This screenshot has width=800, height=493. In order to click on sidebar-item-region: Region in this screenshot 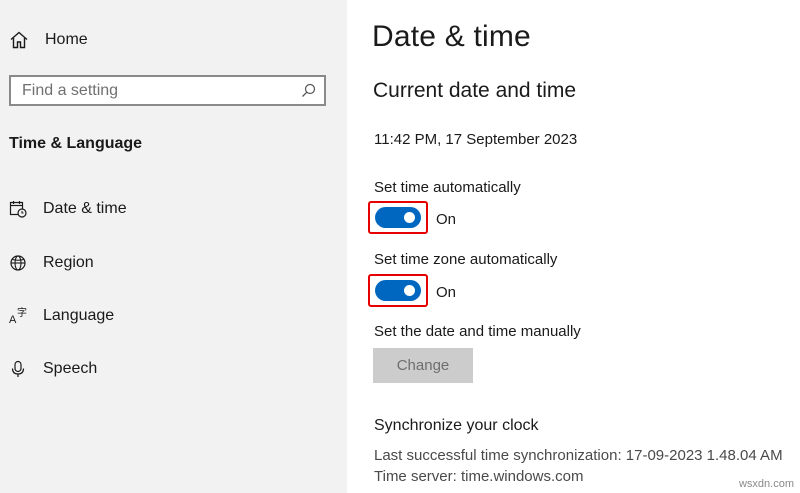, I will do `click(51, 263)`.